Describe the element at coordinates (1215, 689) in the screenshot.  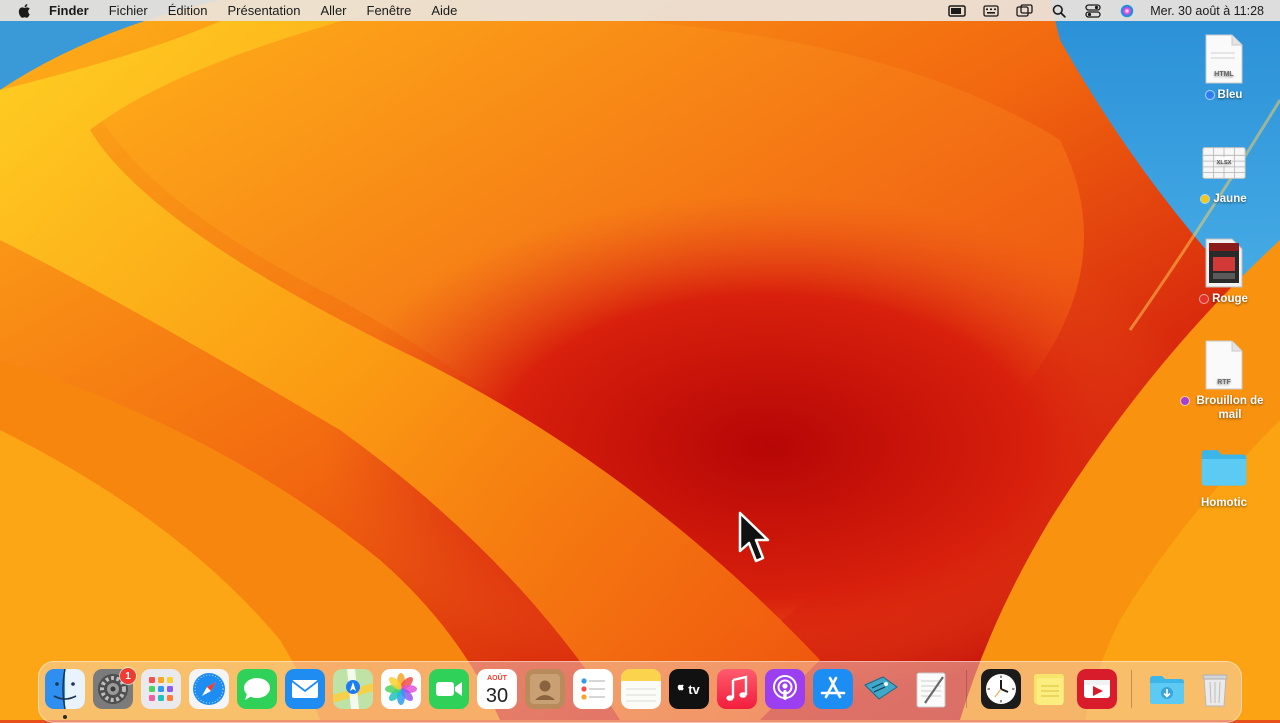
I see `trash-icon` at that location.